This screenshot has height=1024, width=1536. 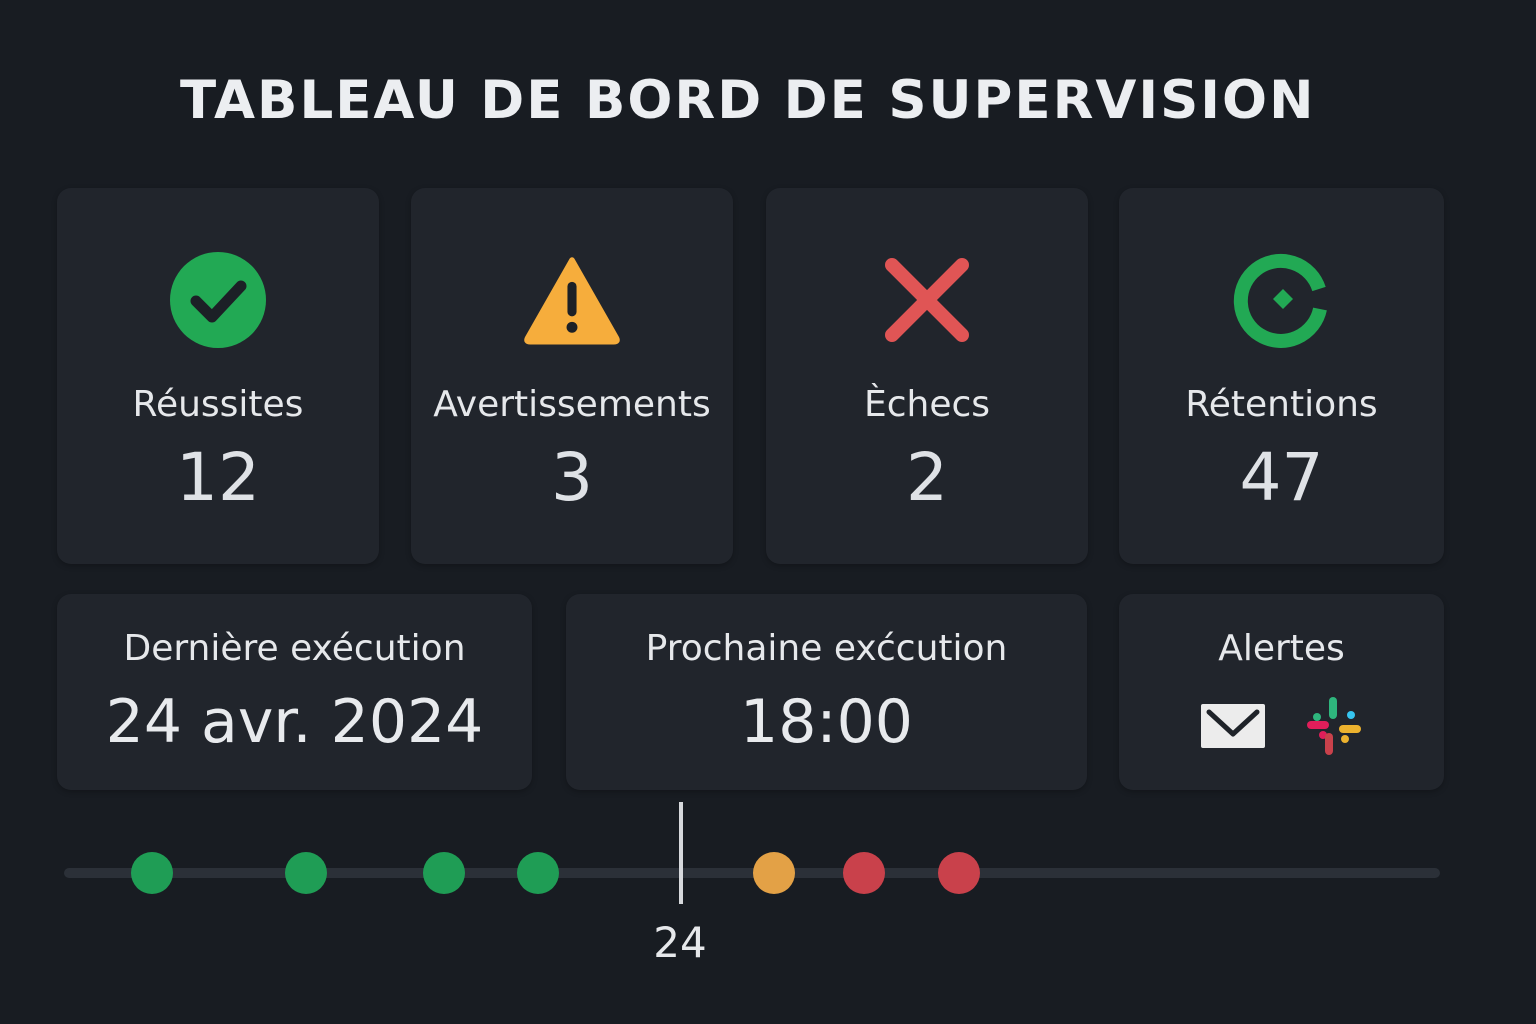 I want to click on stat-card-warnings: Avertissements 3, so click(x=572, y=376).